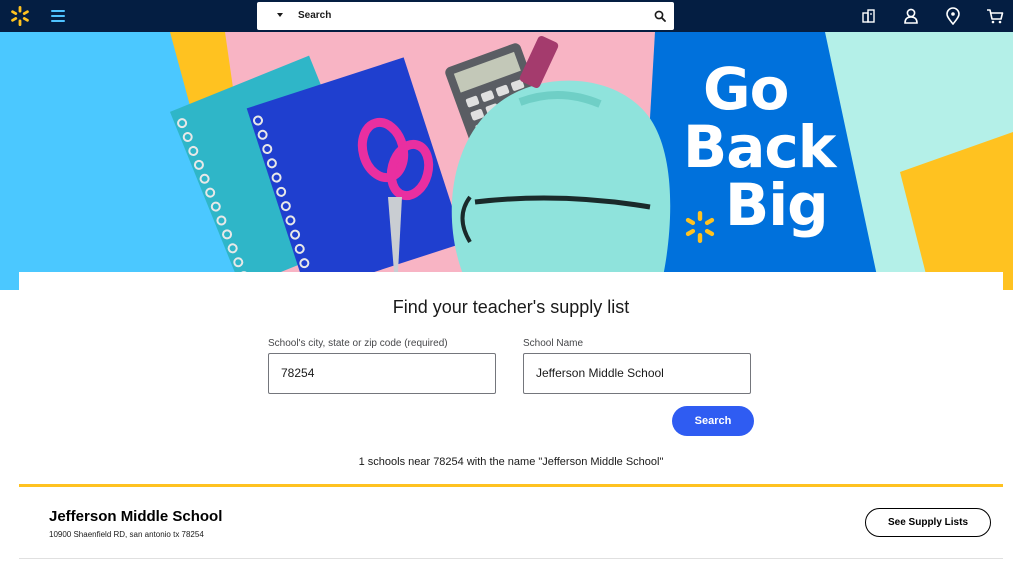  Describe the element at coordinates (759, 147) in the screenshot. I see `hero-headline-line-2: Back` at that location.